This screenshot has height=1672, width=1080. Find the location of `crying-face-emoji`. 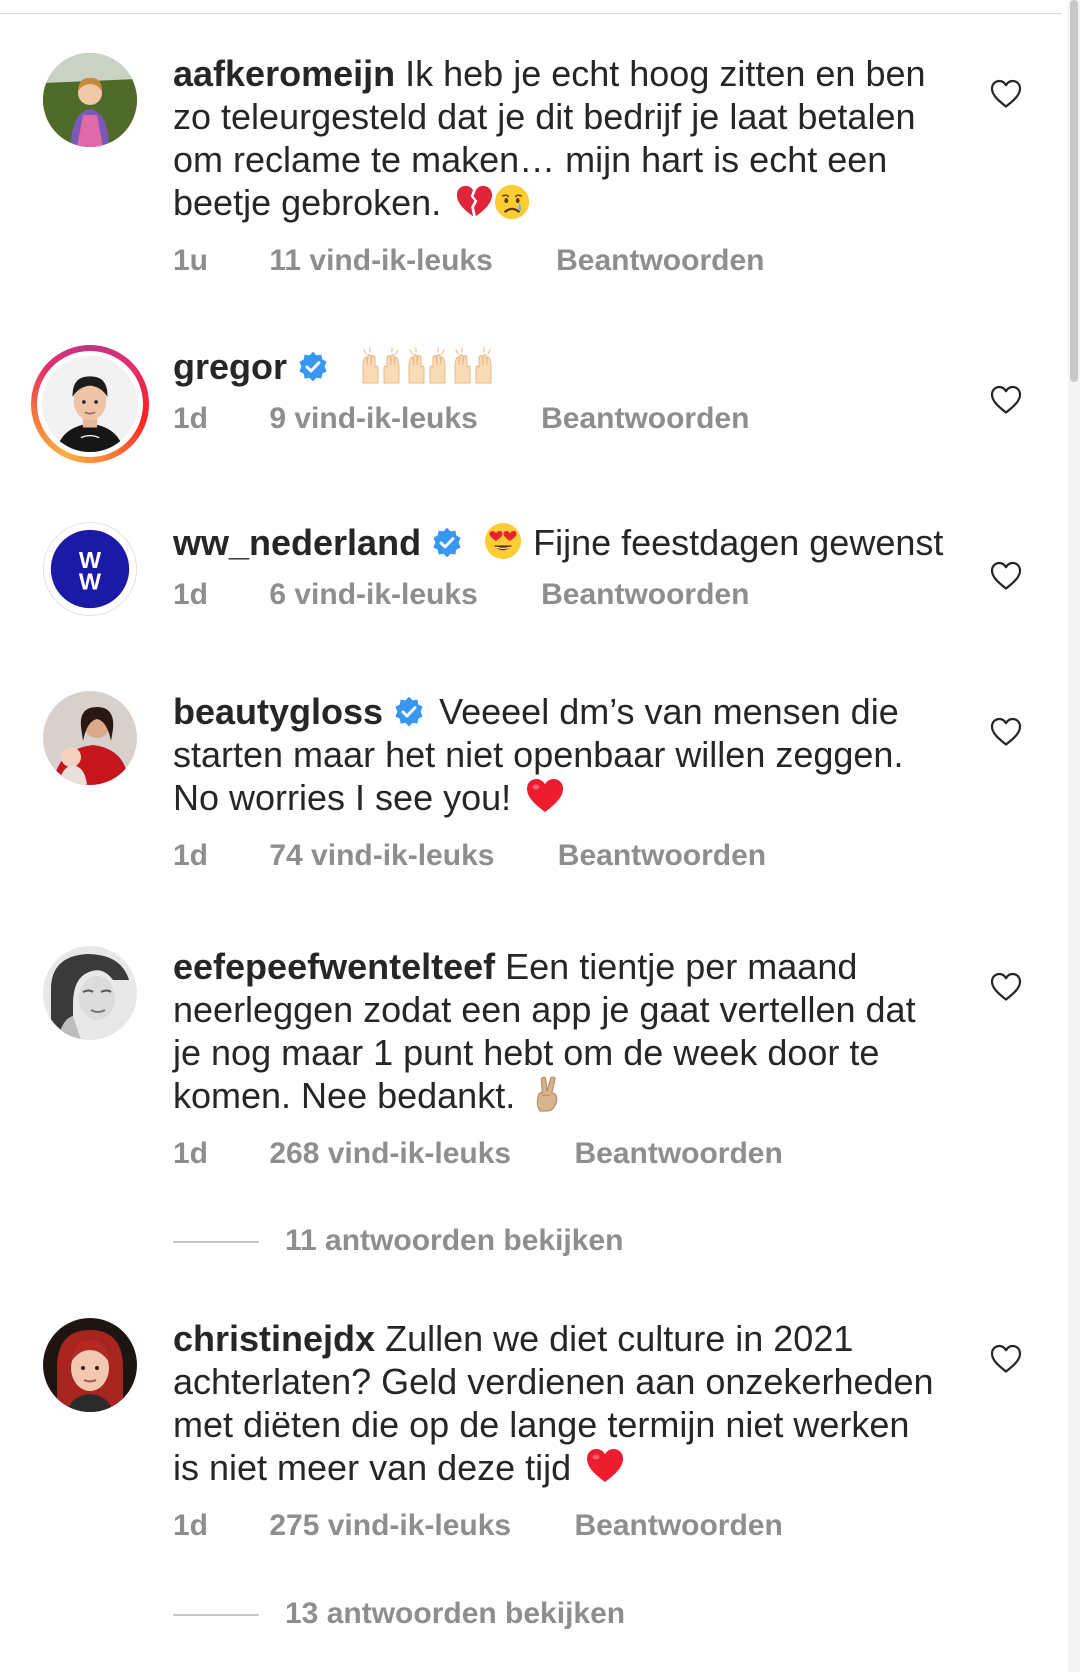

crying-face-emoji is located at coordinates (512, 202).